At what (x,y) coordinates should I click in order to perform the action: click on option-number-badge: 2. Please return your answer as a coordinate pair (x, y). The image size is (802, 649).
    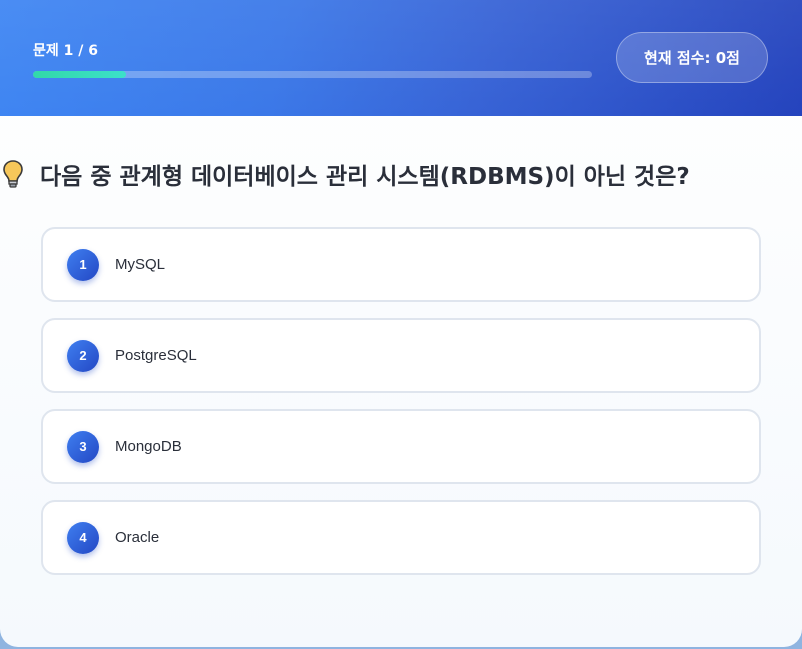
    Looking at the image, I should click on (83, 355).